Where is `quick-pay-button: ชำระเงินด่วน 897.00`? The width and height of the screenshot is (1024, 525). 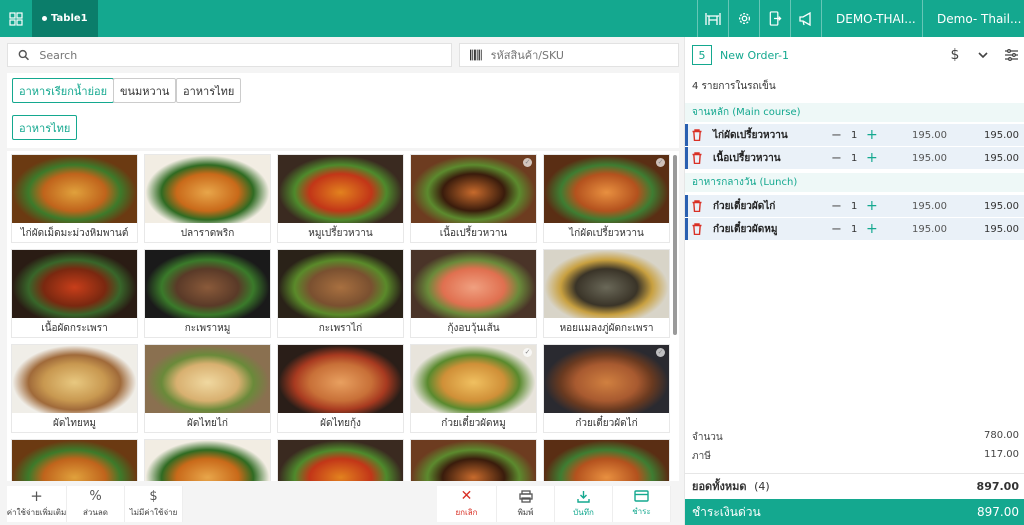
quick-pay-button: ชำระเงินด่วน 897.00 is located at coordinates (854, 512).